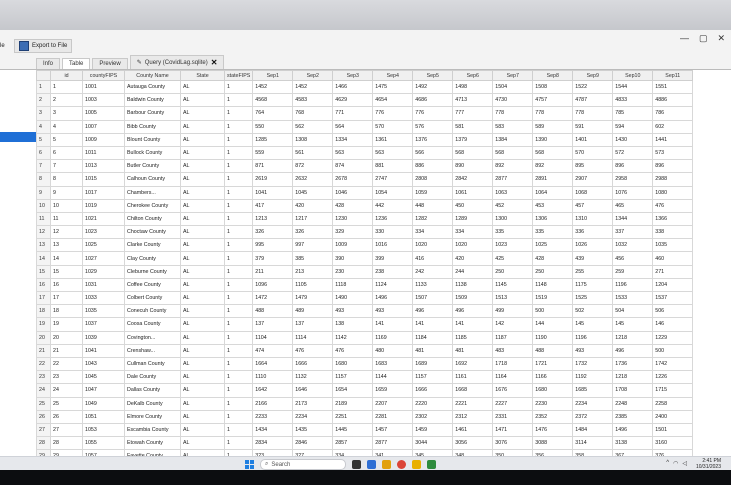 The image size is (731, 485). Describe the element at coordinates (43, 364) in the screenshot. I see `row-number: 22` at that location.